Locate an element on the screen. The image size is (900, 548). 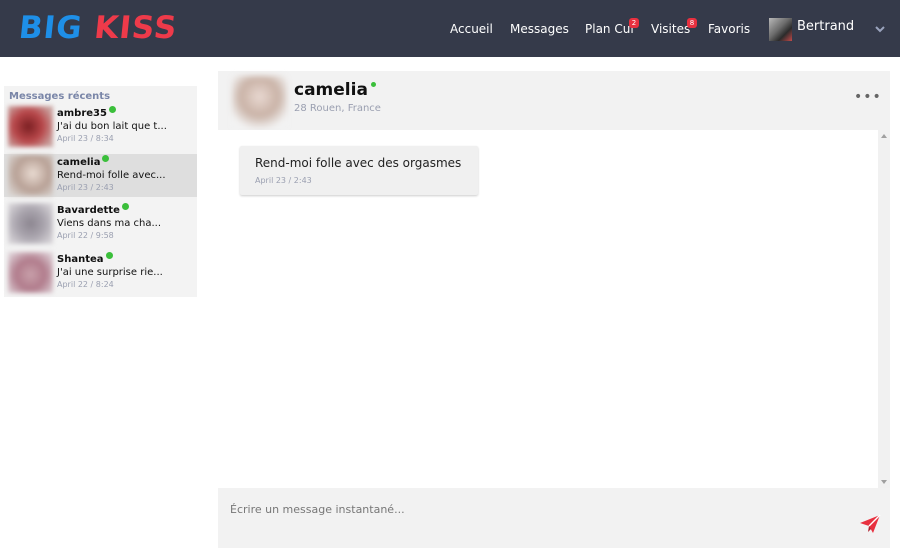
message-time: April 23 / 2:43 is located at coordinates (283, 180).